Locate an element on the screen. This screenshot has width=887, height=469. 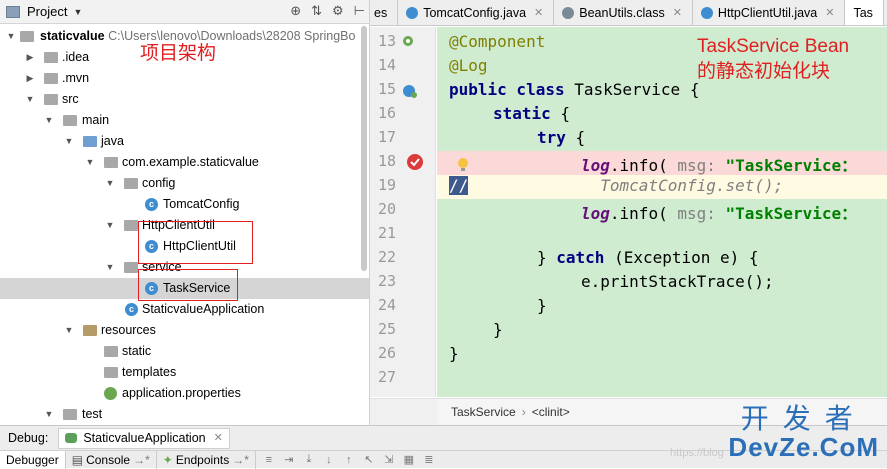
tab-beanutils: BeanUtils.class ✕ is located at coordinates (623, 12).